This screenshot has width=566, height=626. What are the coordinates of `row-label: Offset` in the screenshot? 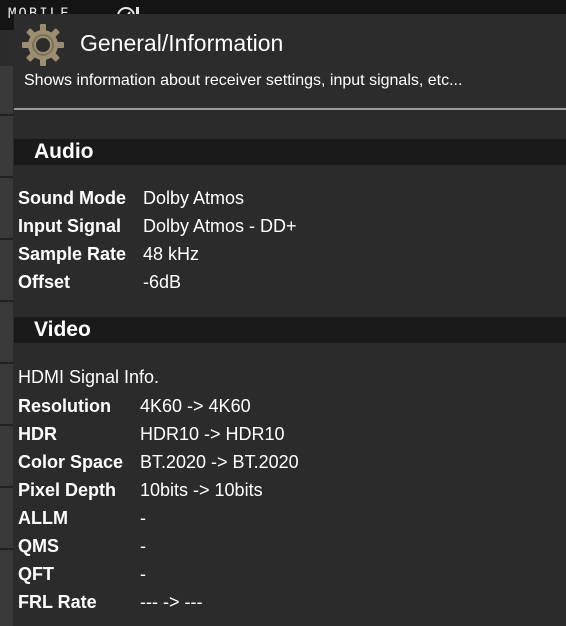 It's located at (44, 282).